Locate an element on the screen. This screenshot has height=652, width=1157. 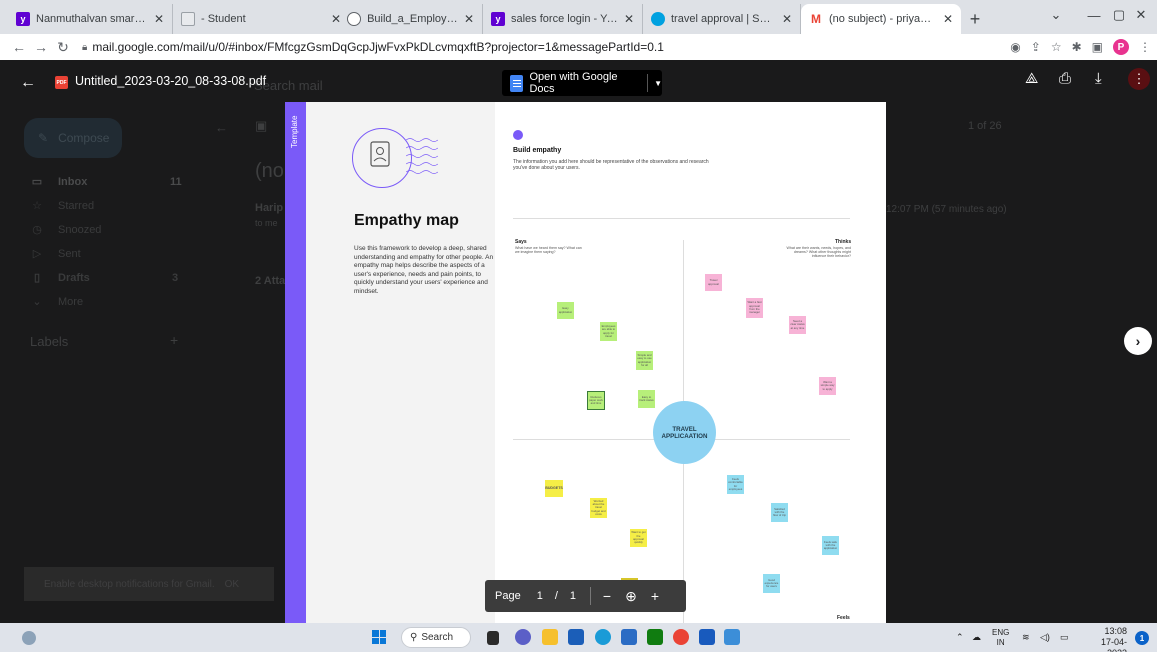
wifi-icon: ≋ is located at coordinates (1026, 637).